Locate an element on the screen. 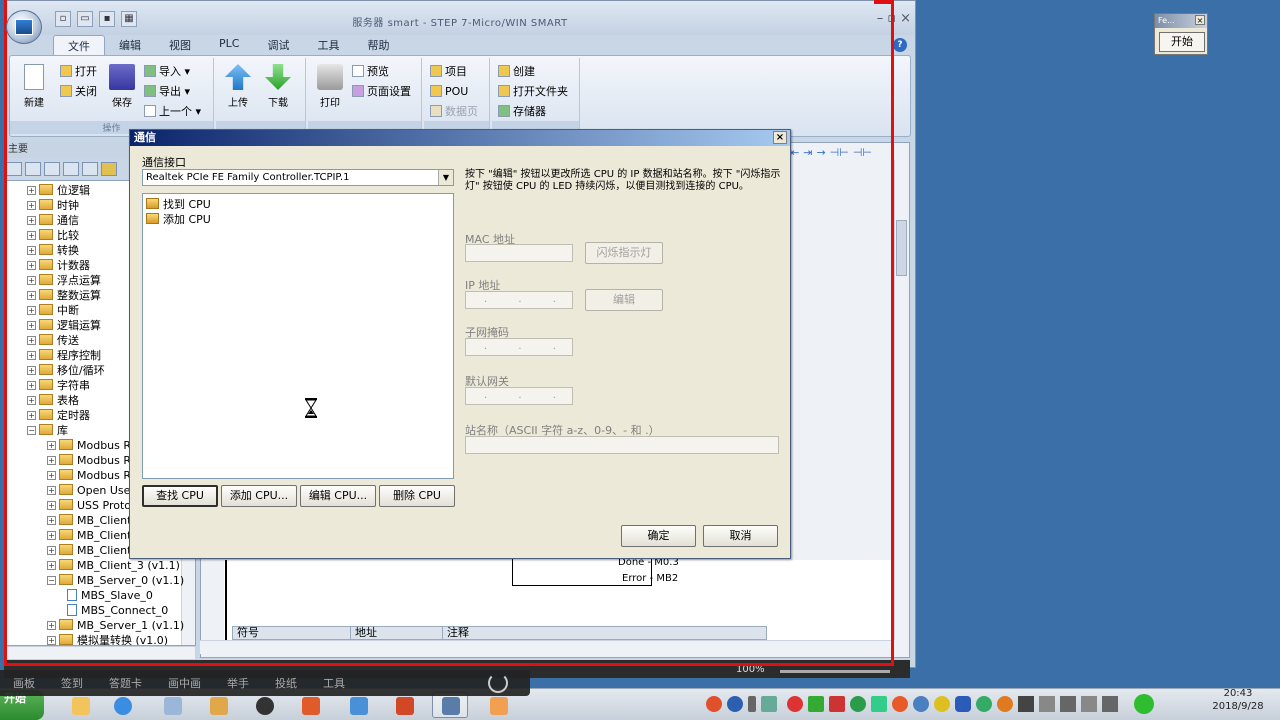 This screenshot has width=1280, height=720. power-icon is located at coordinates (498, 683).